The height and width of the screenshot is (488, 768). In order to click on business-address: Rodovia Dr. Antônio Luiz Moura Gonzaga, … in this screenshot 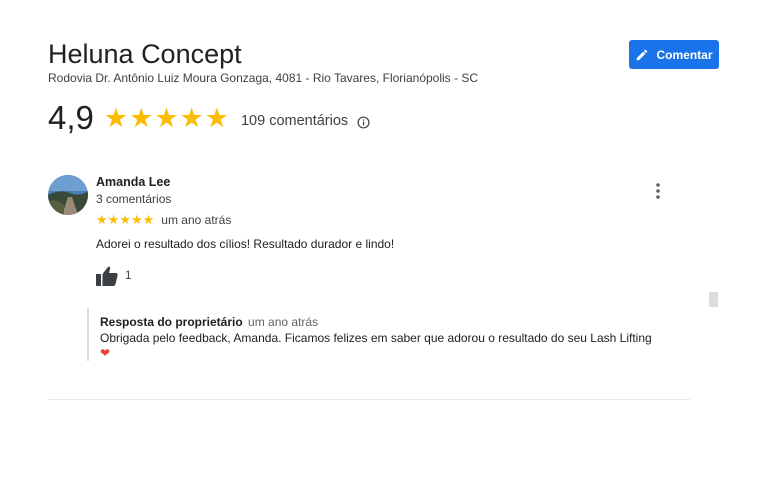, I will do `click(263, 78)`.